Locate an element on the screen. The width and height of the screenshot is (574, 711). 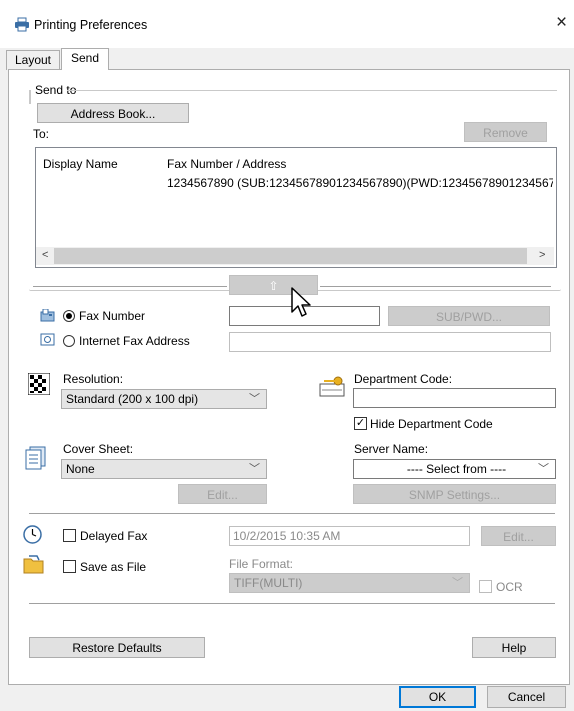
window-title: Printing Preferences is located at coordinates (91, 25).